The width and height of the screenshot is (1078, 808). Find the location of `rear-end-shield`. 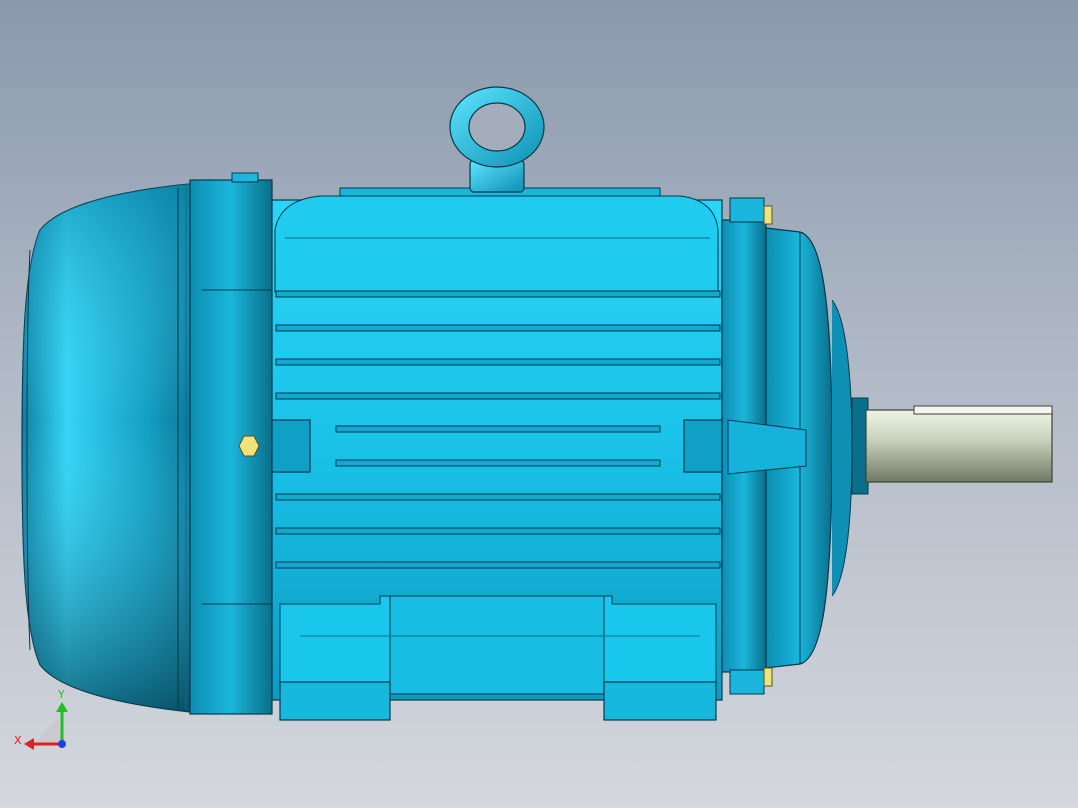

rear-end-shield is located at coordinates (231, 443).